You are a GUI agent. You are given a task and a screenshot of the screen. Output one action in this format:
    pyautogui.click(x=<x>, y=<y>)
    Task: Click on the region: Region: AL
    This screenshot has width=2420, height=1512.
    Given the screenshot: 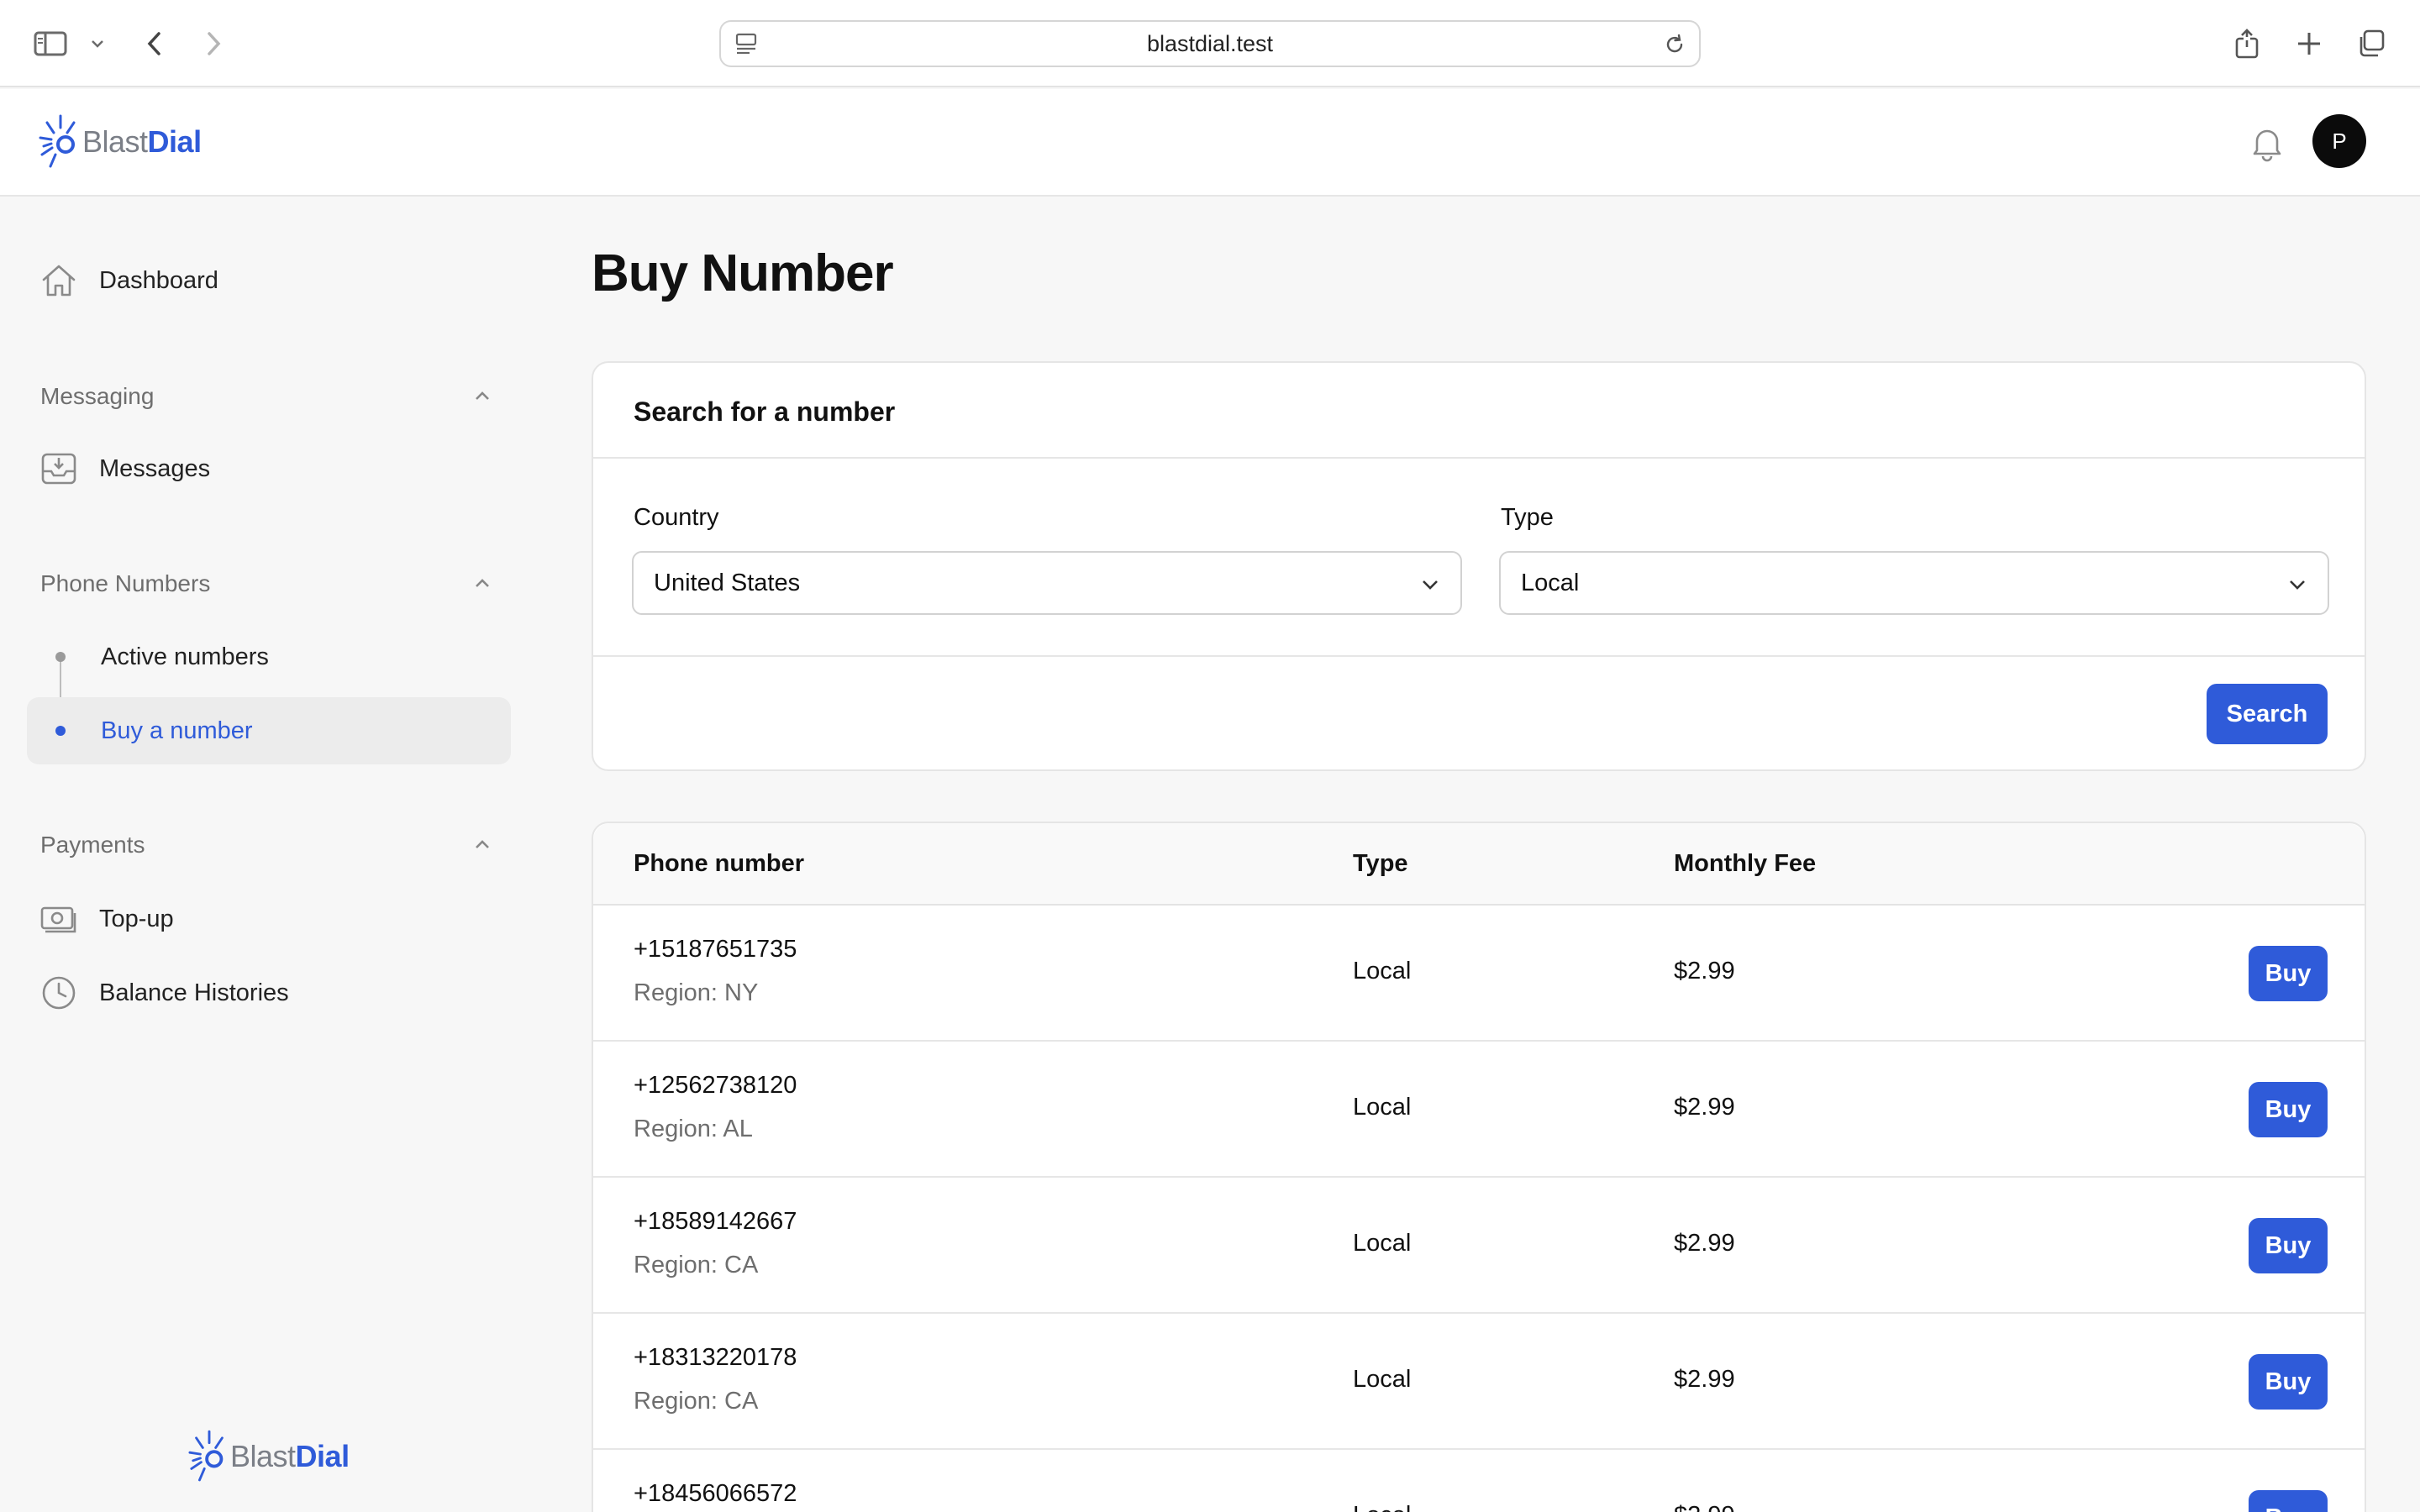 What is the action you would take?
    pyautogui.click(x=693, y=1129)
    